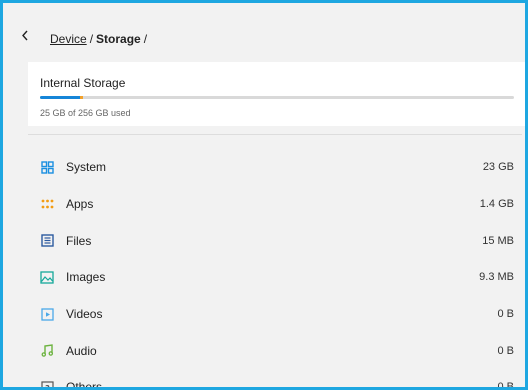  I want to click on storage-title: Internal Storage, so click(83, 83).